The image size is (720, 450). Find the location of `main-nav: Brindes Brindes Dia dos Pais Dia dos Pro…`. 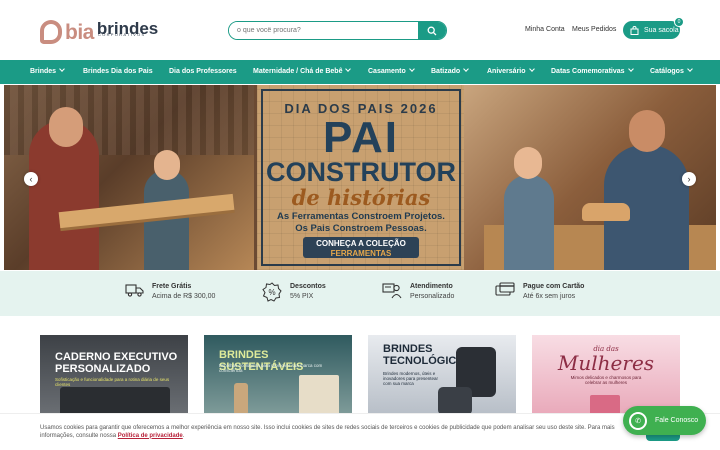

main-nav: Brindes Brindes Dia dos Pais Dia dos Pro… is located at coordinates (360, 72).